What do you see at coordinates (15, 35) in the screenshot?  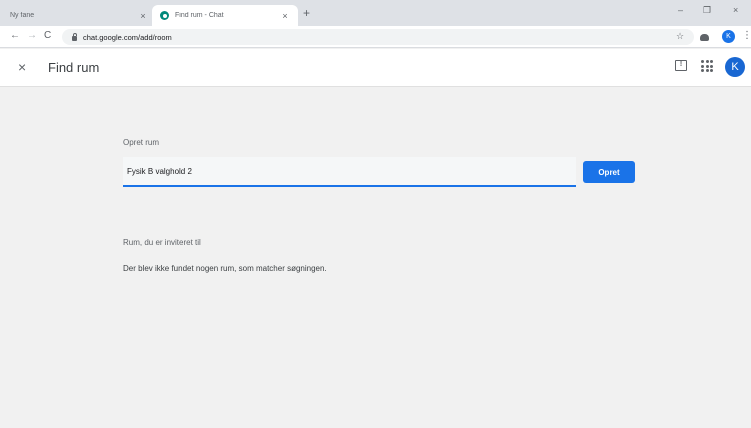 I see `back-icon: ←` at bounding box center [15, 35].